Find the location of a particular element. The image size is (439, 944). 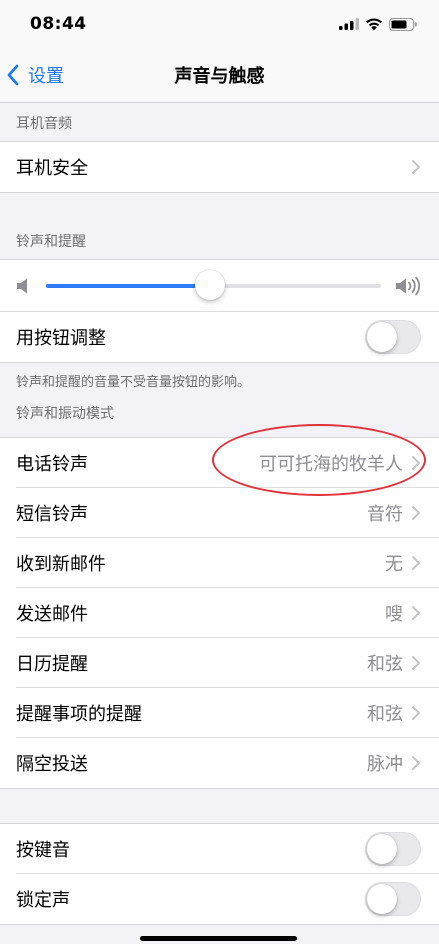

status-time: 08:44 is located at coordinates (58, 24).